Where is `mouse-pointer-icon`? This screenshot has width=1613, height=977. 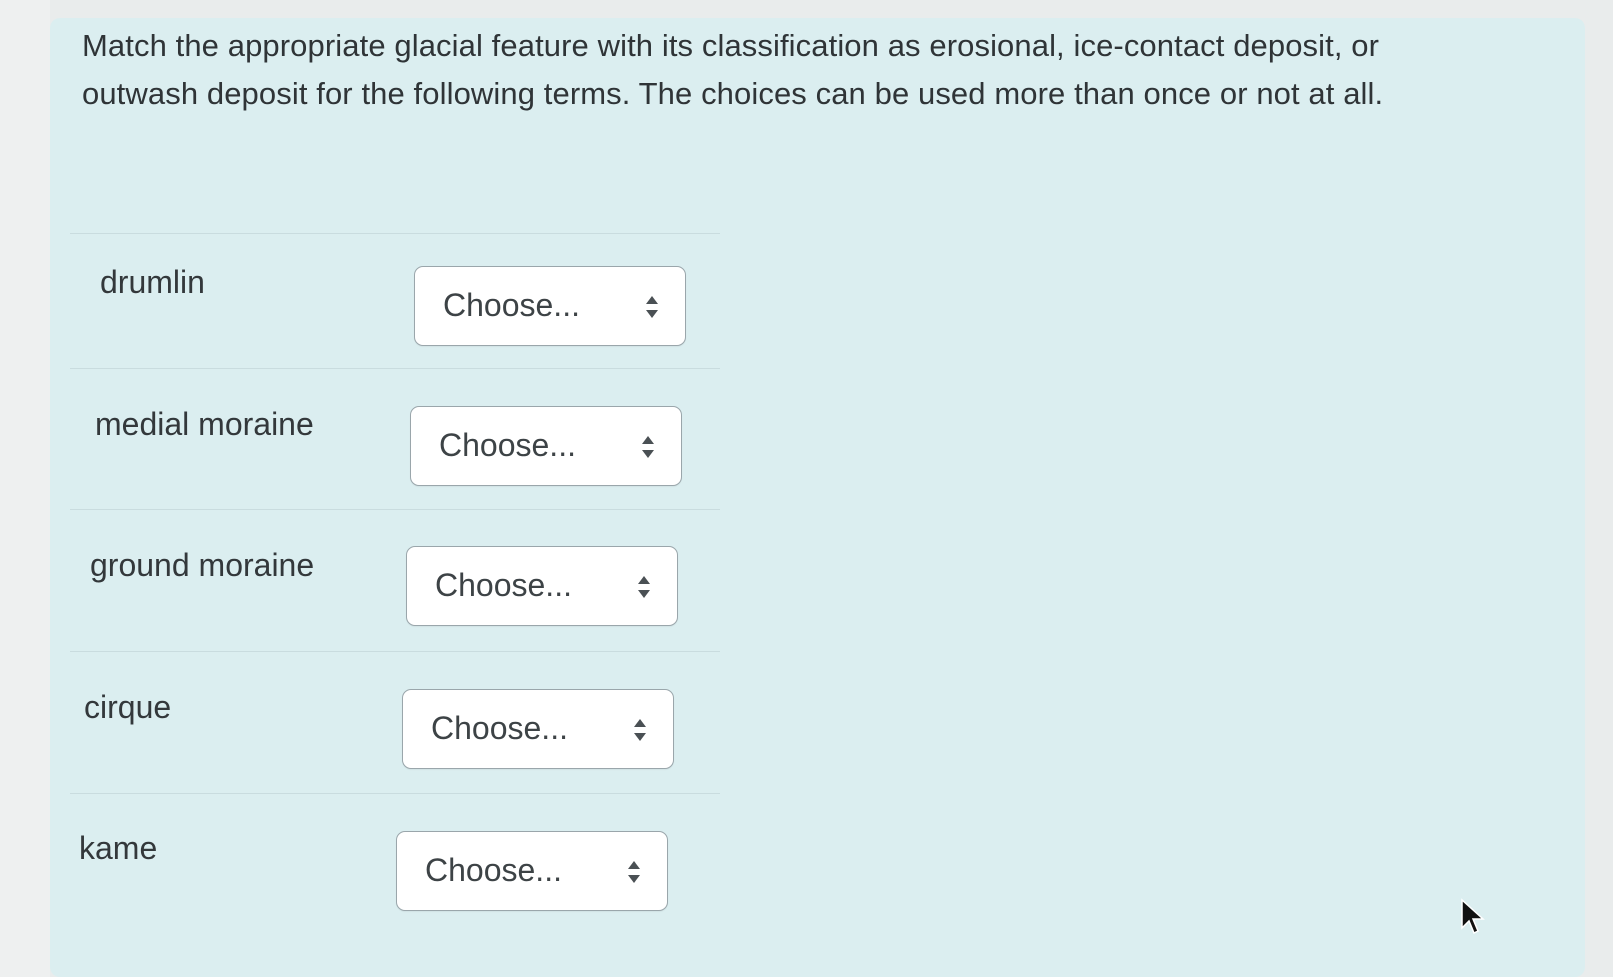 mouse-pointer-icon is located at coordinates (1473, 916).